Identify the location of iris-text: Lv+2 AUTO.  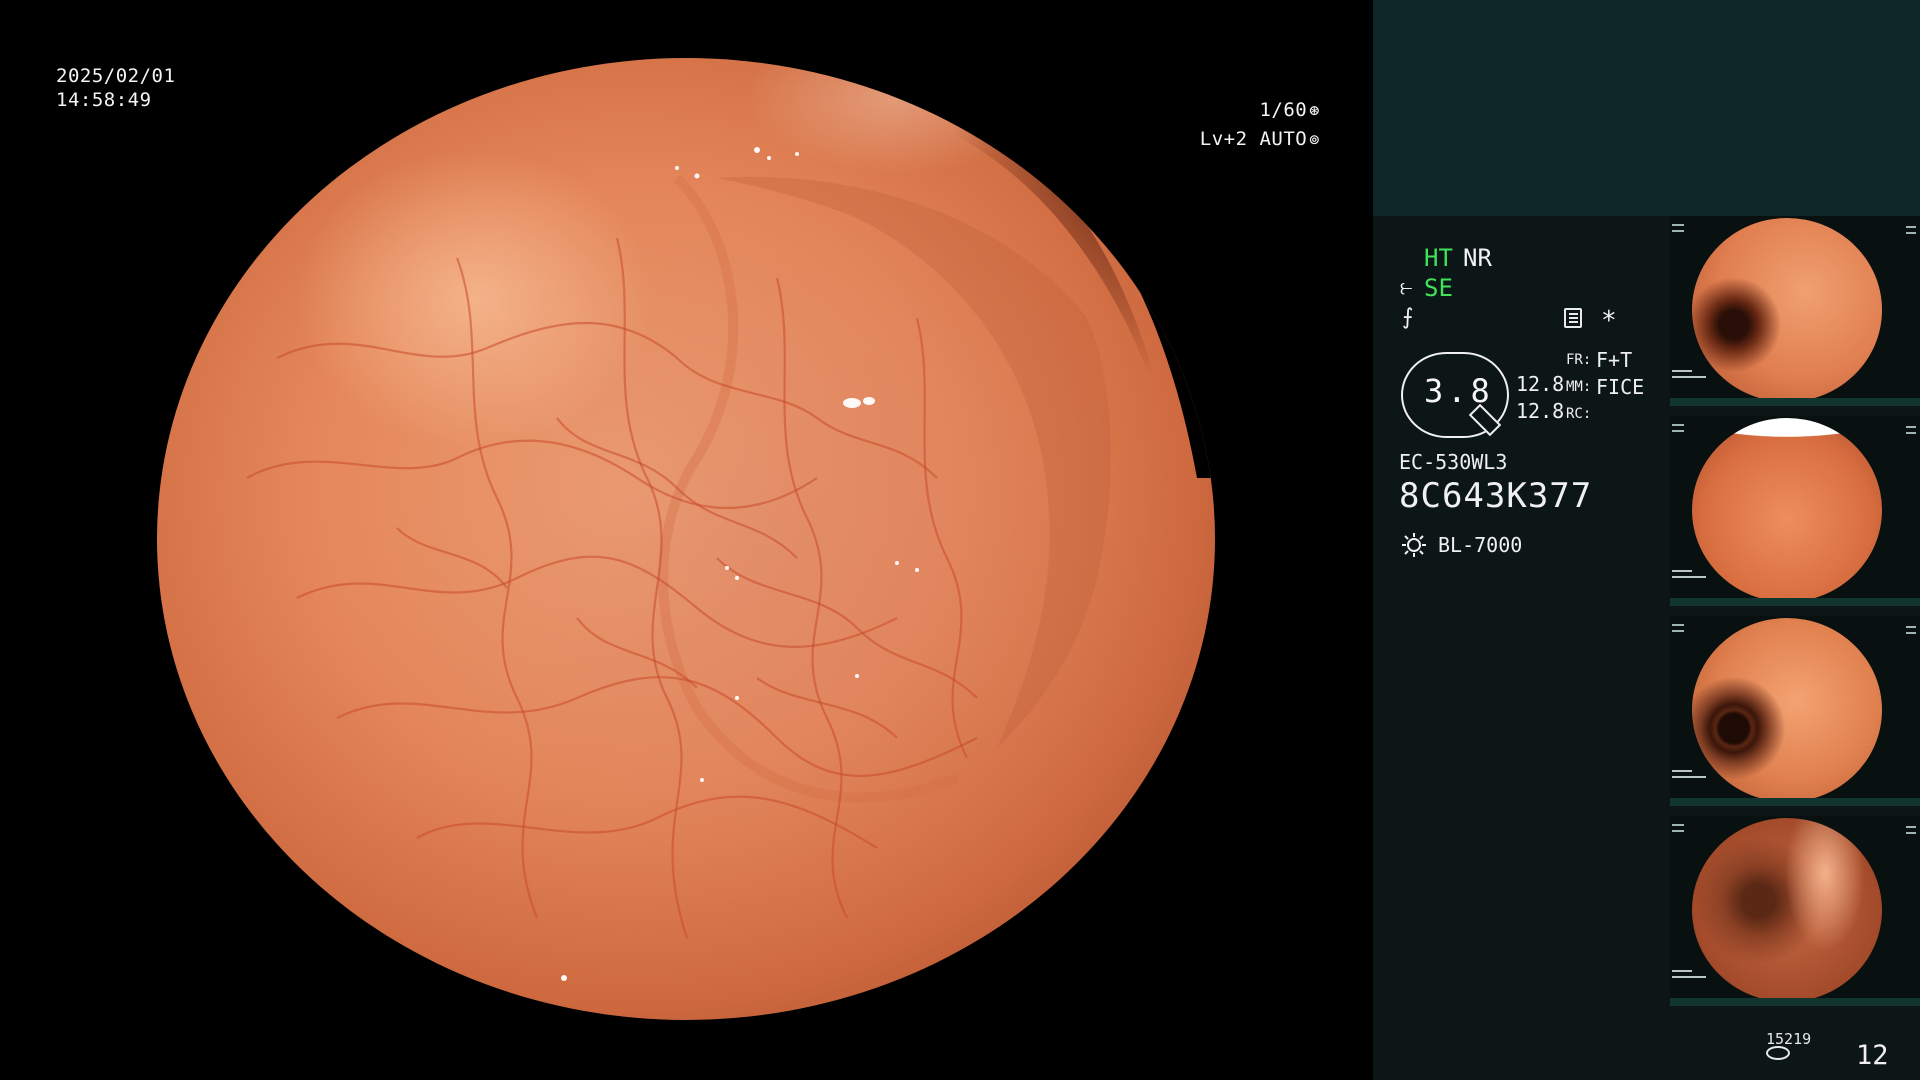
(1253, 139).